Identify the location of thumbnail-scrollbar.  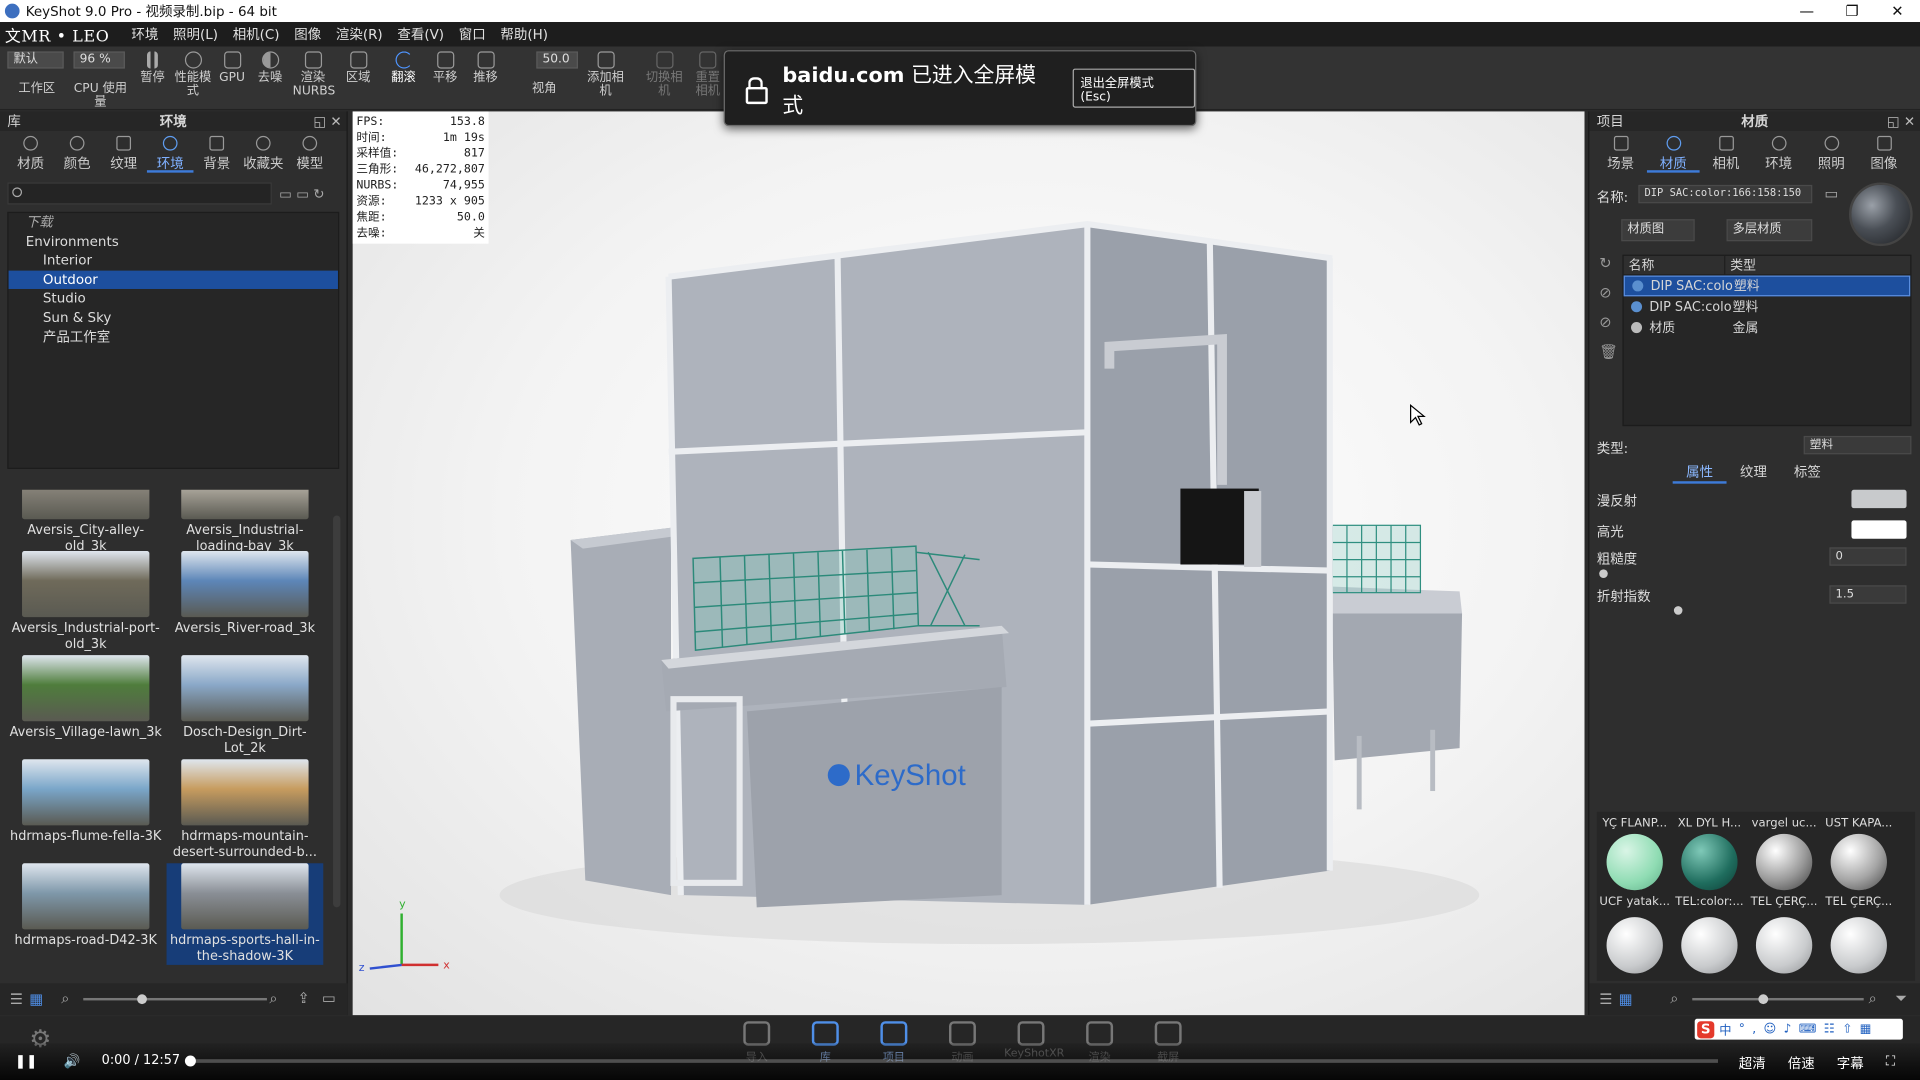
(337, 711).